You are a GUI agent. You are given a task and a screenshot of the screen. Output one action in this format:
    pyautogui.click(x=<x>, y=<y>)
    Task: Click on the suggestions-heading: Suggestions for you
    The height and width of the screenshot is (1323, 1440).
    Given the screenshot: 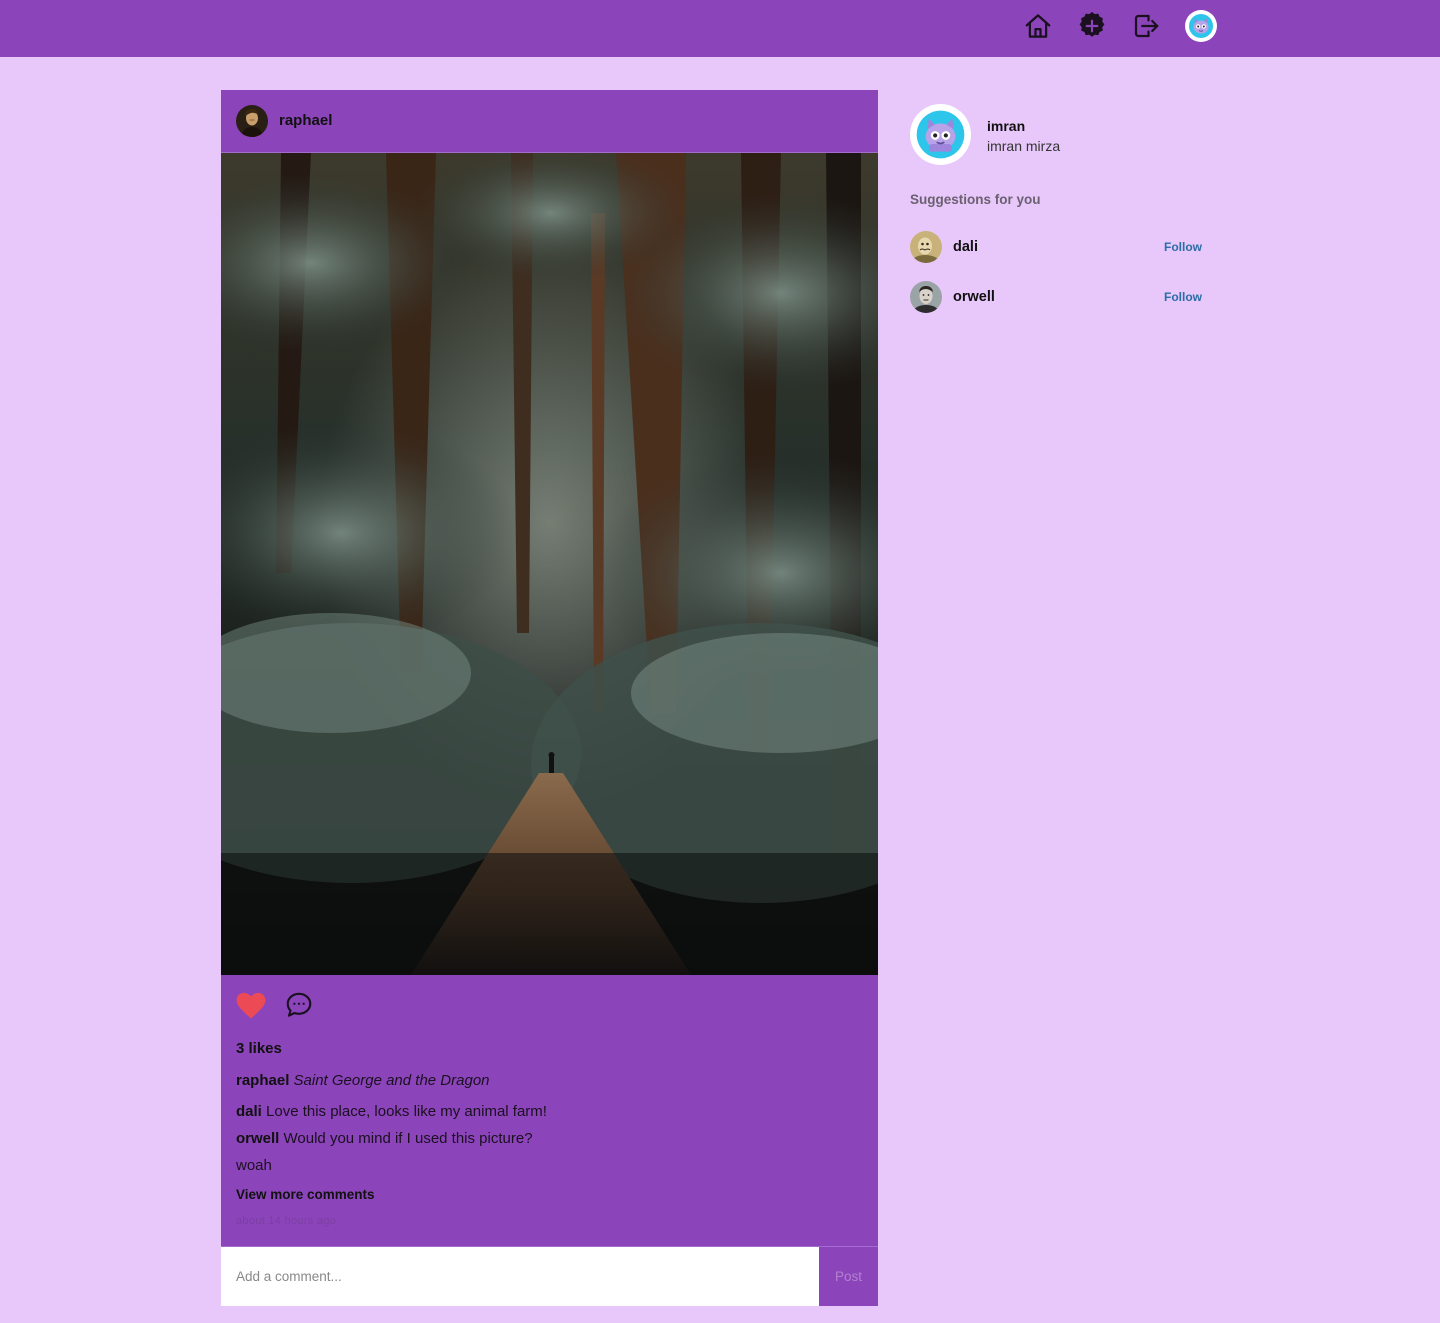 What is the action you would take?
    pyautogui.click(x=975, y=199)
    